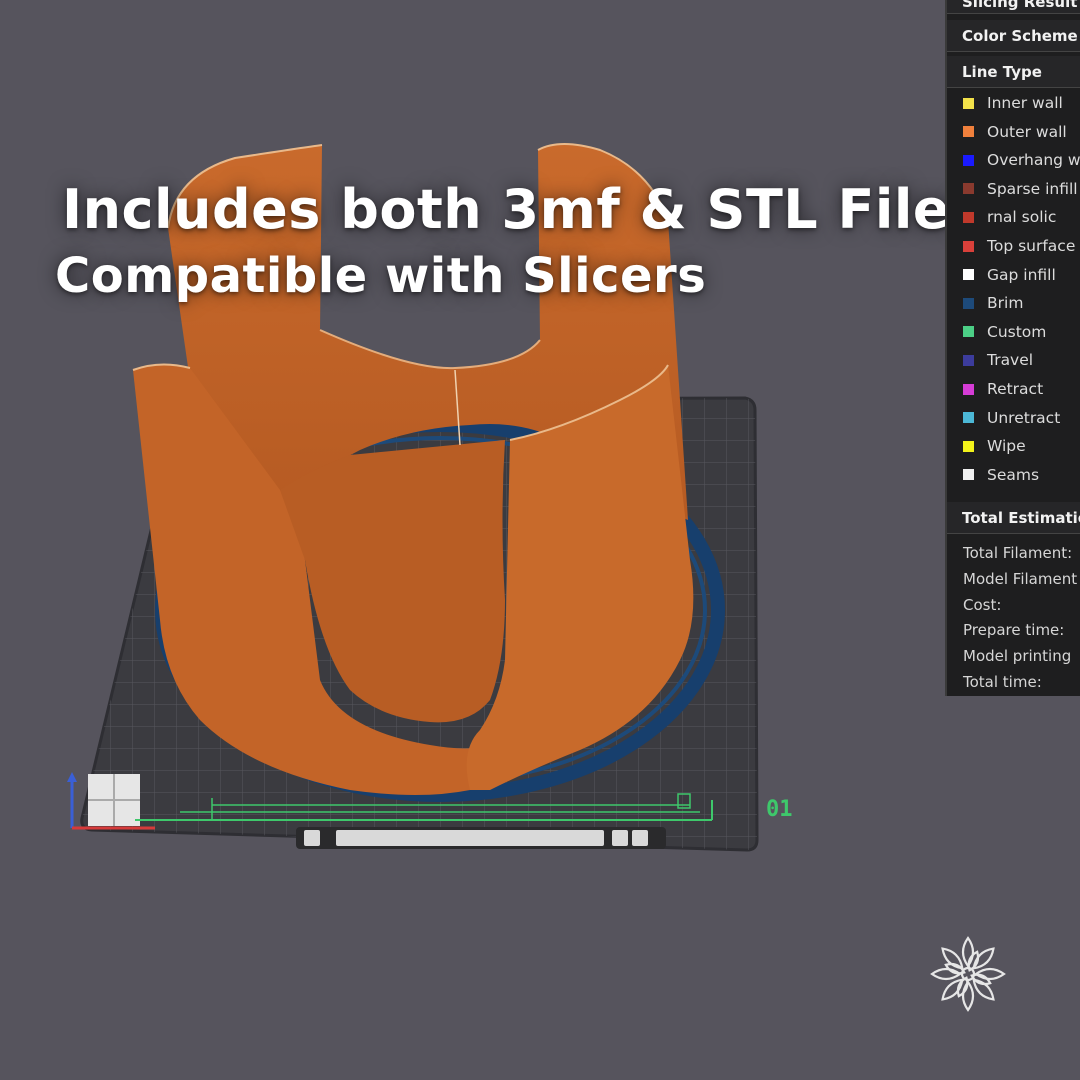 The height and width of the screenshot is (1080, 1080). What do you see at coordinates (640, 838) in the screenshot?
I see `settings-icon` at bounding box center [640, 838].